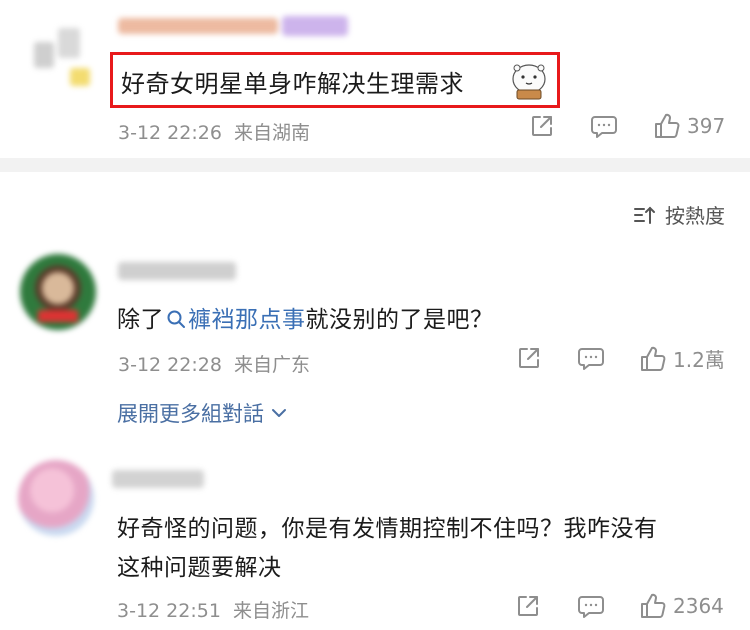 The image size is (750, 630). What do you see at coordinates (698, 606) in the screenshot?
I see `comment-like-count: 2364` at bounding box center [698, 606].